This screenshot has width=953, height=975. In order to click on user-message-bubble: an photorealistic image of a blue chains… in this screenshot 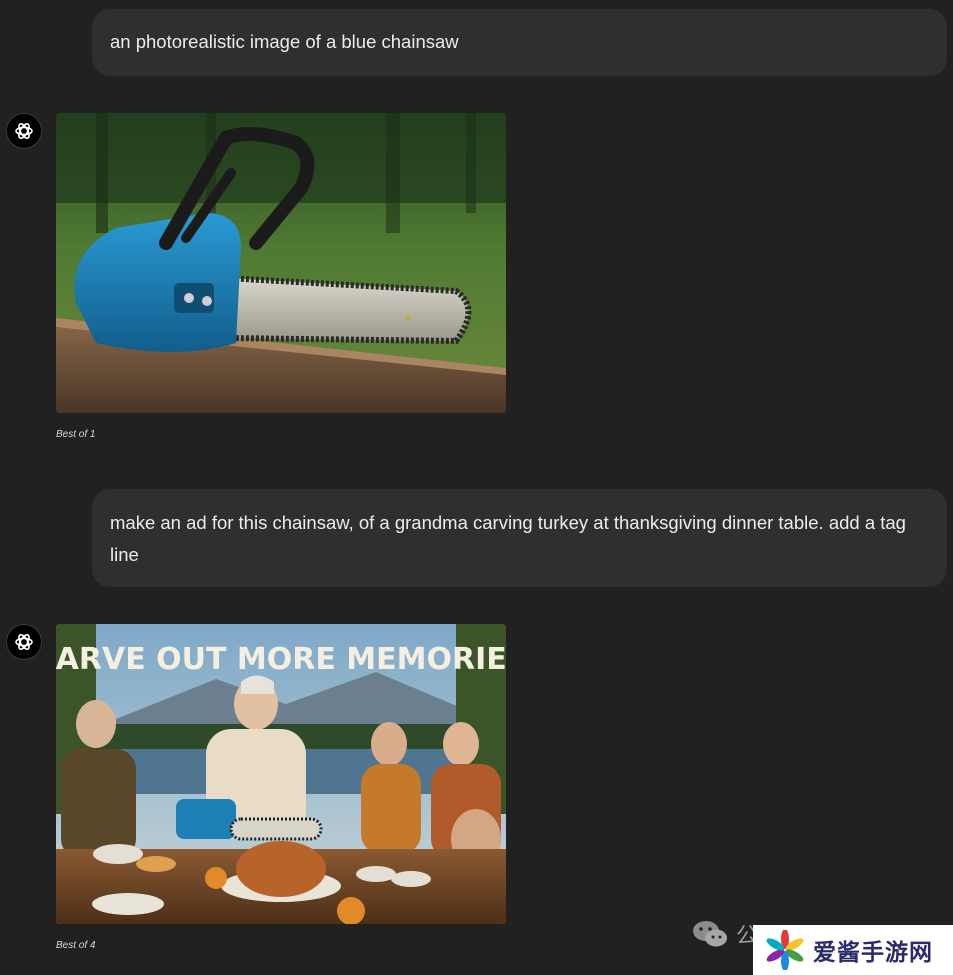, I will do `click(519, 42)`.